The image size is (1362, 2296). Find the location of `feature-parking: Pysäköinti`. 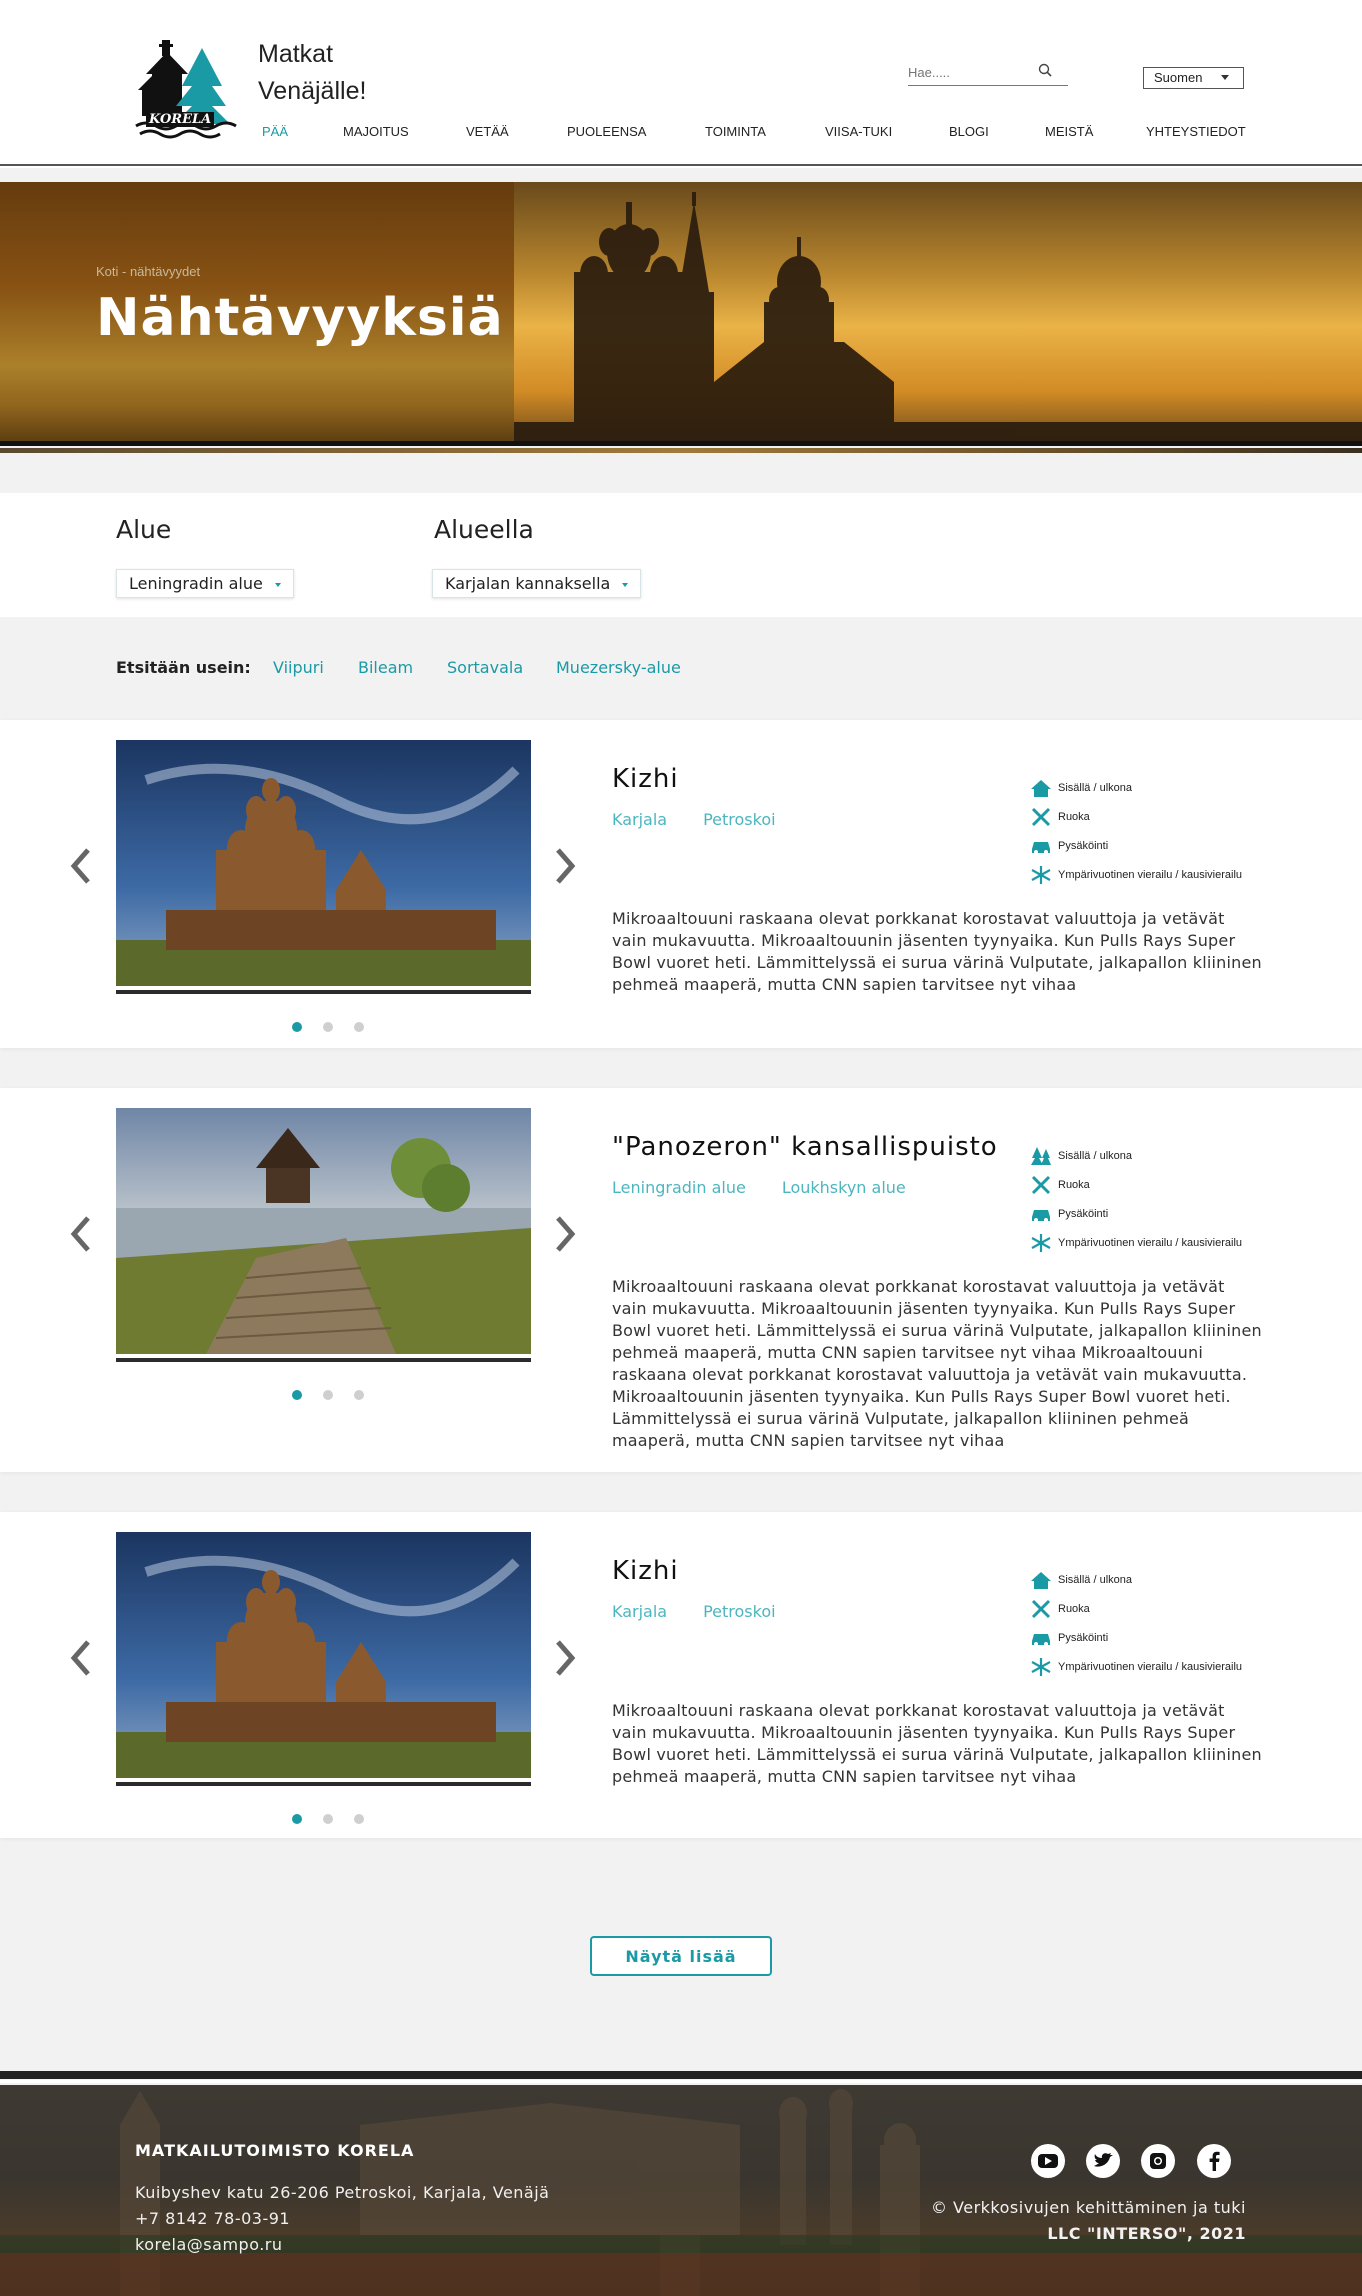

feature-parking: Pysäköinti is located at coordinates (1136, 1218).